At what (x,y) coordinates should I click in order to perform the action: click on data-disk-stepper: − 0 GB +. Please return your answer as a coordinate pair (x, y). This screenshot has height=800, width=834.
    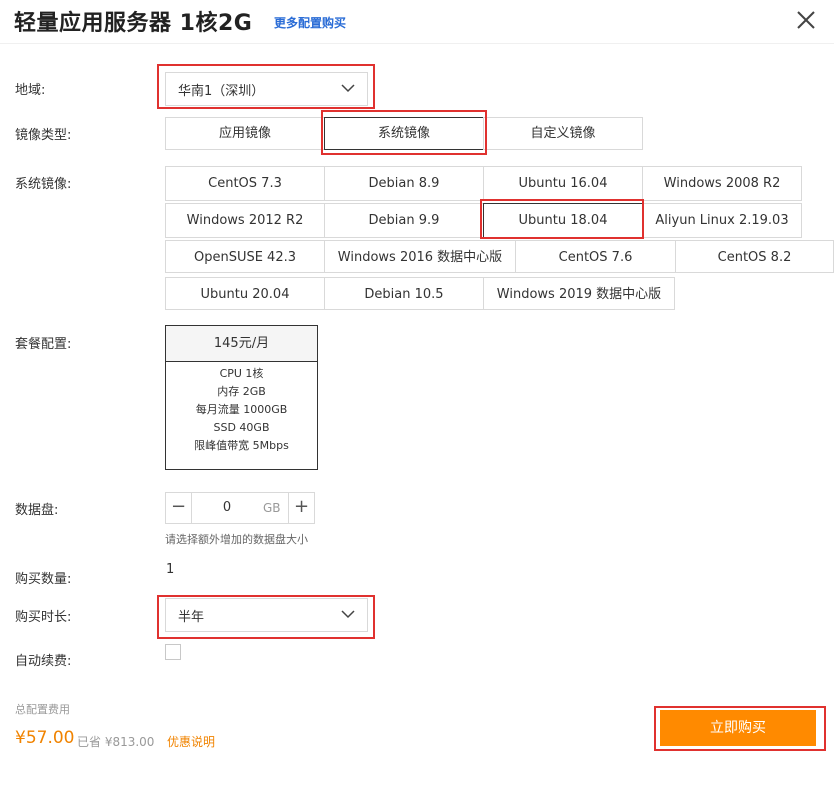
    Looking at the image, I should click on (240, 508).